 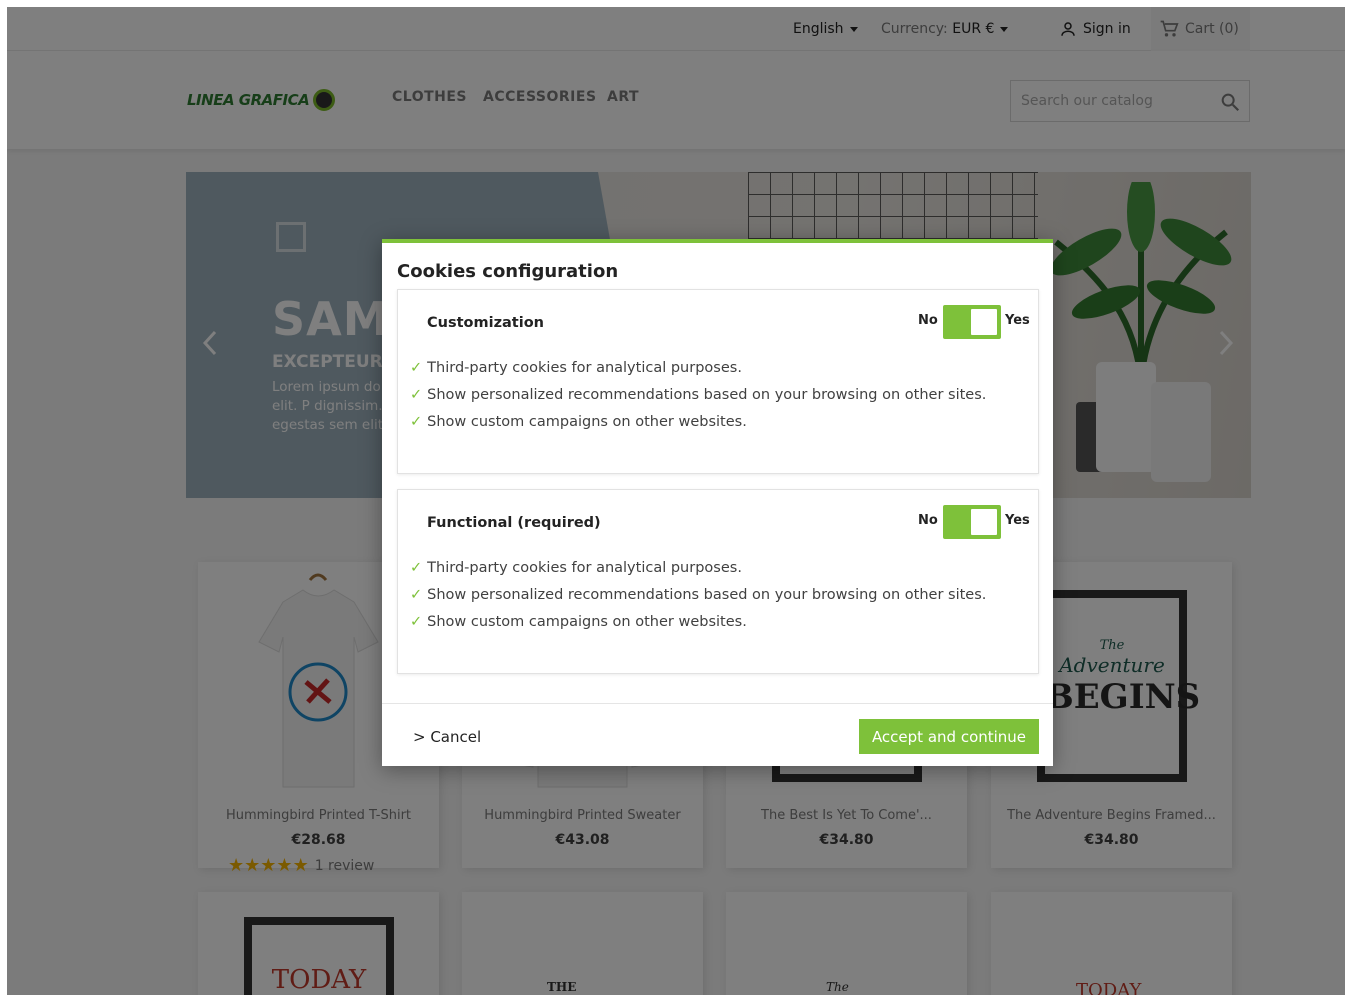 I want to click on customization-toggle, so click(x=972, y=322).